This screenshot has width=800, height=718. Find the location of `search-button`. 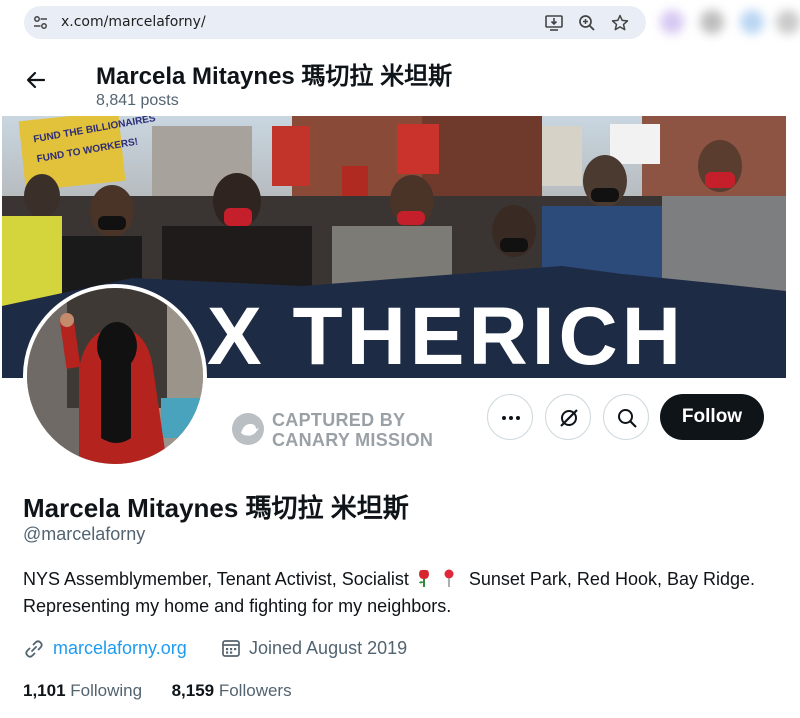

search-button is located at coordinates (626, 417).